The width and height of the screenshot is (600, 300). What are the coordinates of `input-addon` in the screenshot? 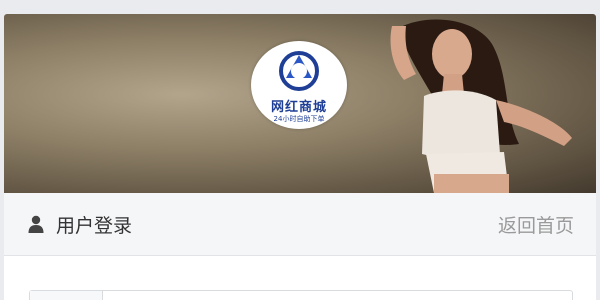 It's located at (66, 295).